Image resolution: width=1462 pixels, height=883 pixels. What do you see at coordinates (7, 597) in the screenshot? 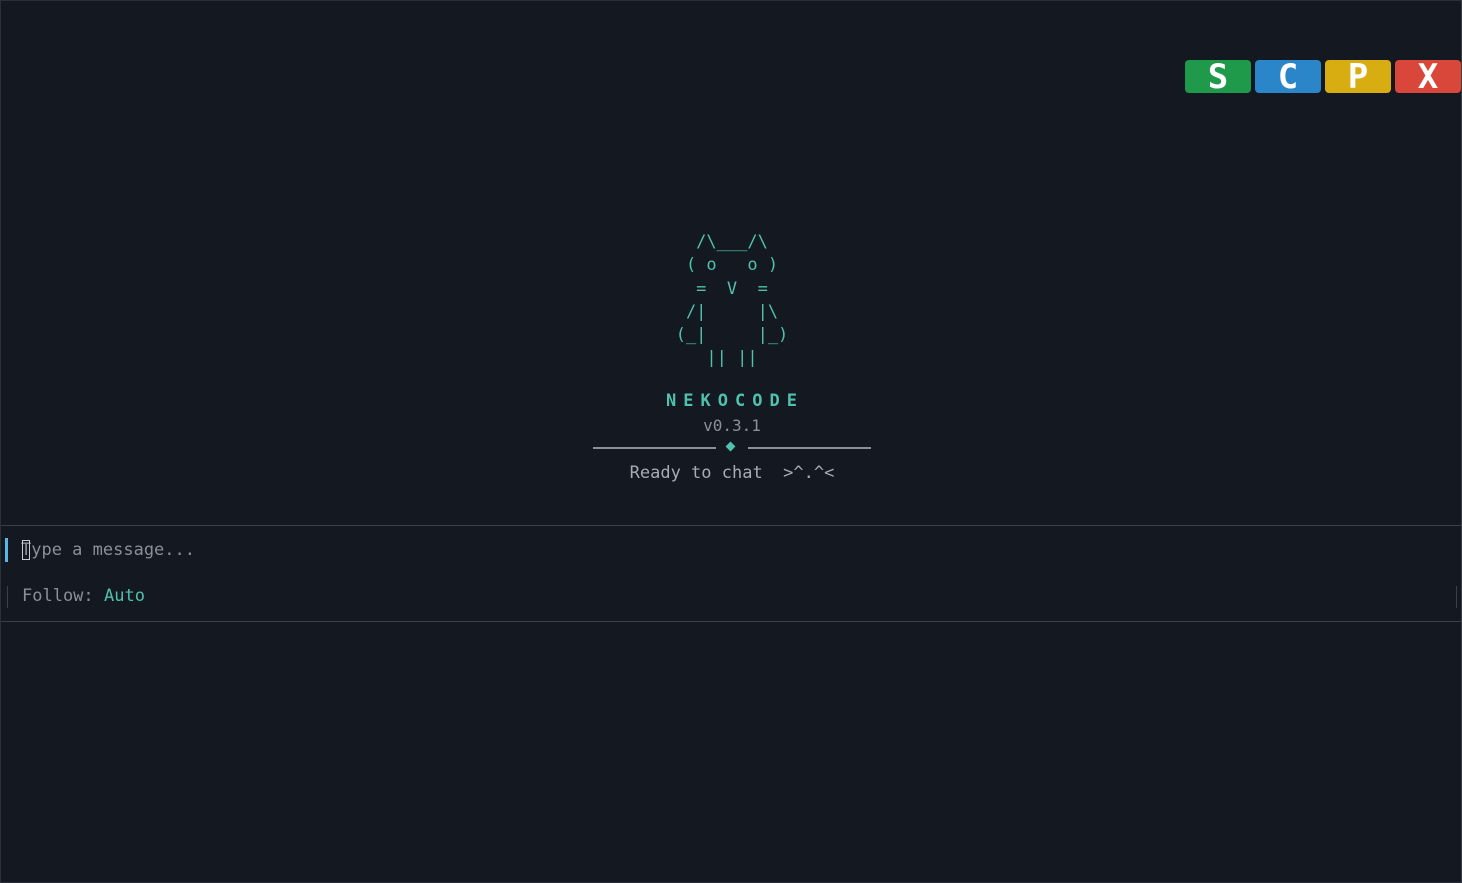
I see `follow-left-border` at bounding box center [7, 597].